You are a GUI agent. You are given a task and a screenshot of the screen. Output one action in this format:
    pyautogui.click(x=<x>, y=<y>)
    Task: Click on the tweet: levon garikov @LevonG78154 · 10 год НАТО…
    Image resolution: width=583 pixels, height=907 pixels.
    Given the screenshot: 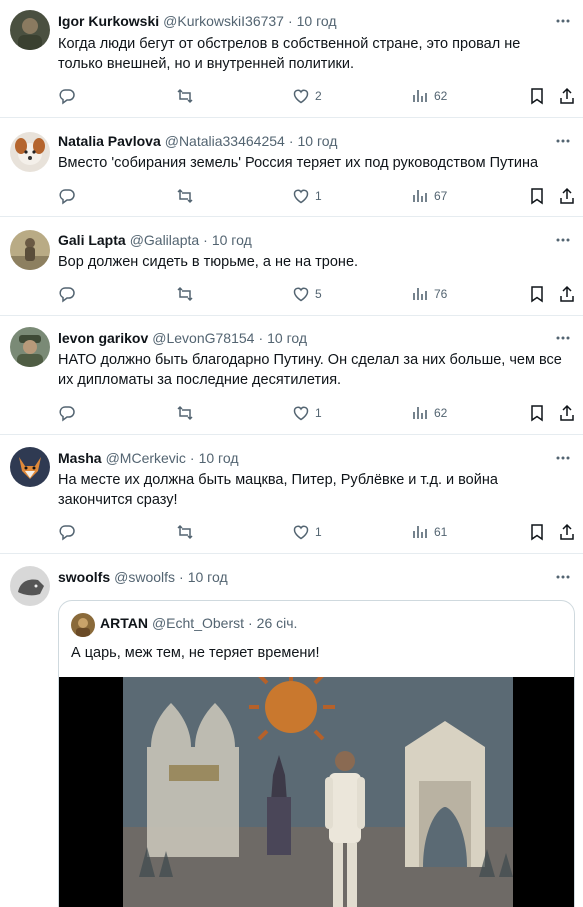 What is the action you would take?
    pyautogui.click(x=291, y=375)
    